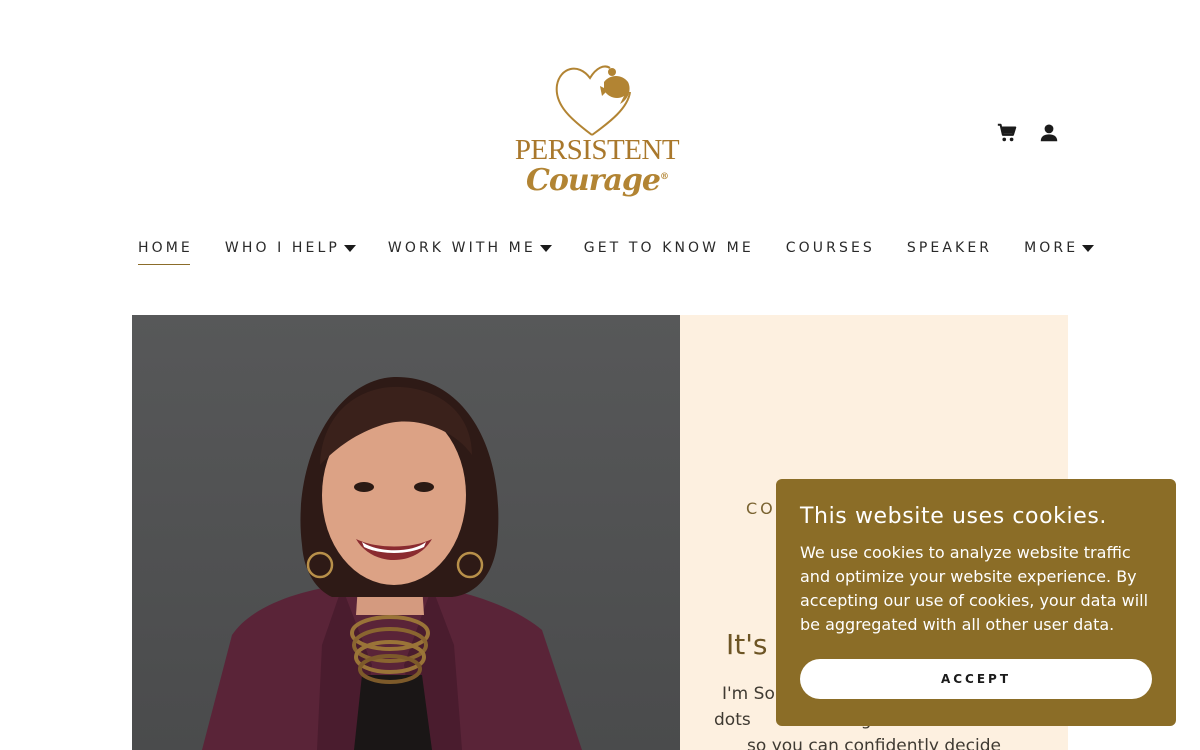 The image size is (1200, 750). I want to click on nav-courses: COURSES, so click(830, 248).